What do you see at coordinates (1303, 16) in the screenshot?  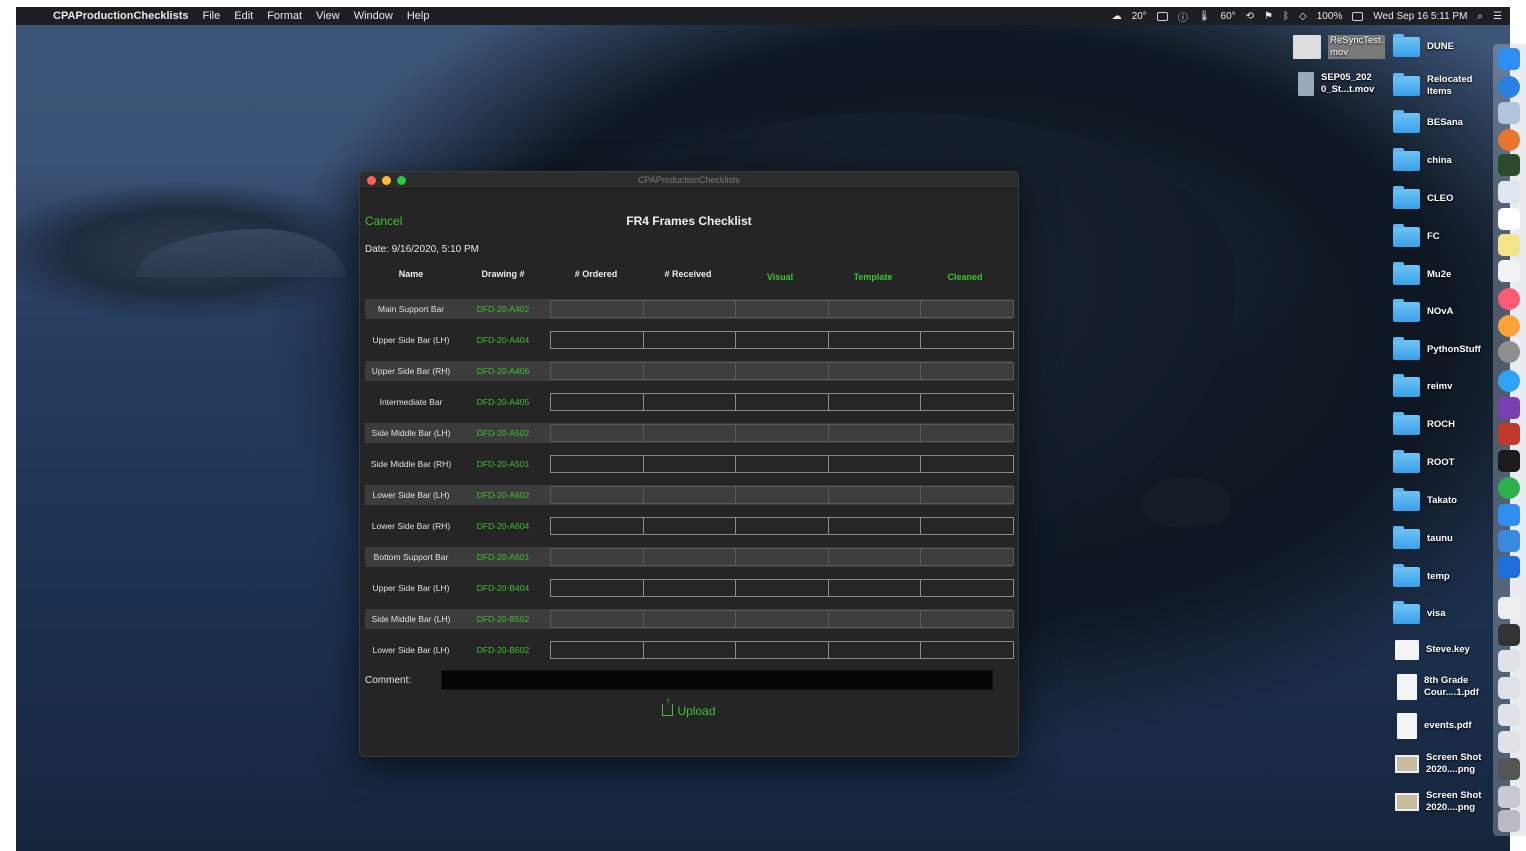 I see `wifi-icon: ◇` at bounding box center [1303, 16].